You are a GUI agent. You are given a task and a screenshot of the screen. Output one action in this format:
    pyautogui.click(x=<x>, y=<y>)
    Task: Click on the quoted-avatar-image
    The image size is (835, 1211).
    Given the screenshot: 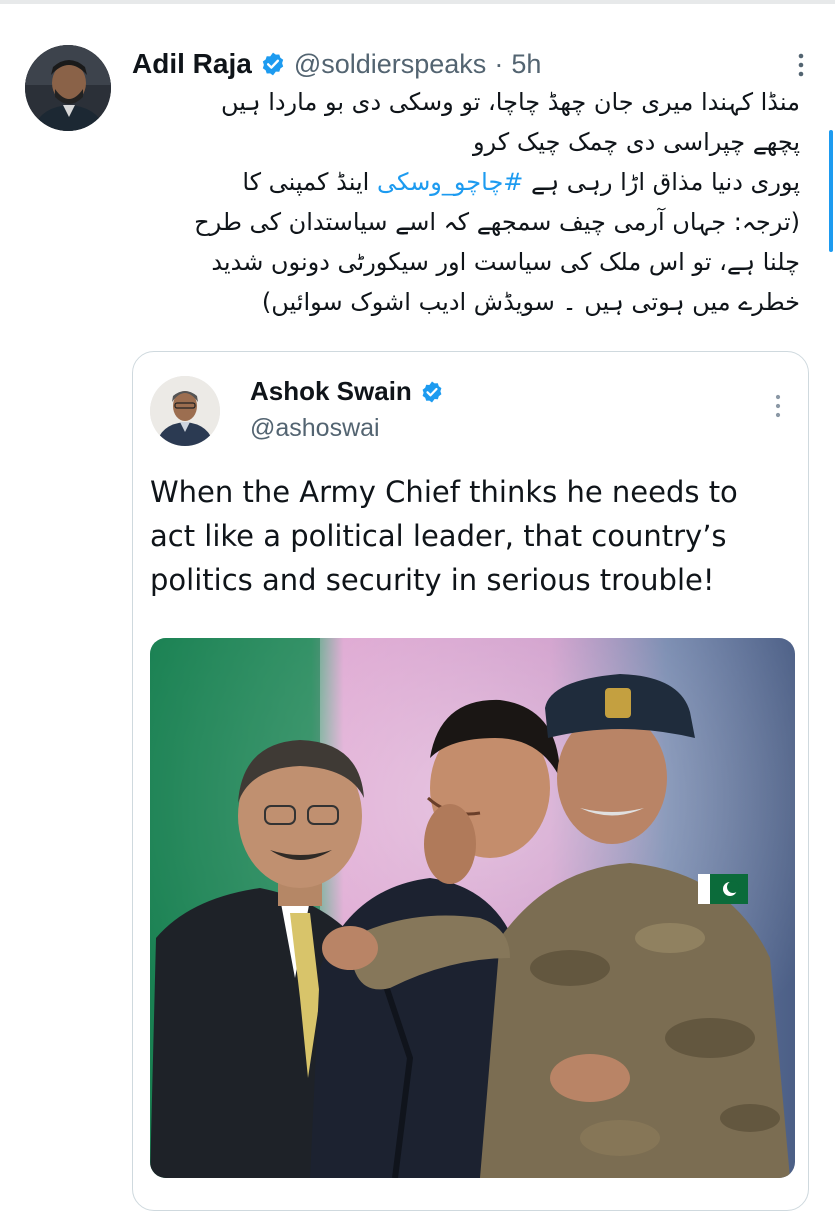 What is the action you would take?
    pyautogui.click(x=185, y=411)
    